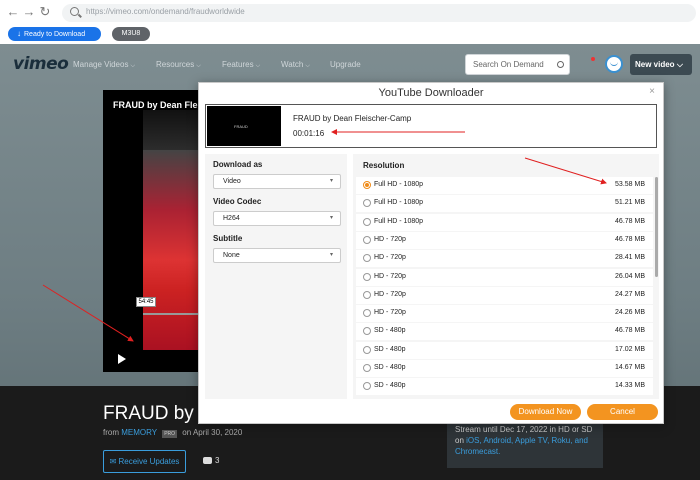 This screenshot has width=700, height=480. Describe the element at coordinates (19, 33) in the screenshot. I see `download-arrow-icon: ↓` at that location.